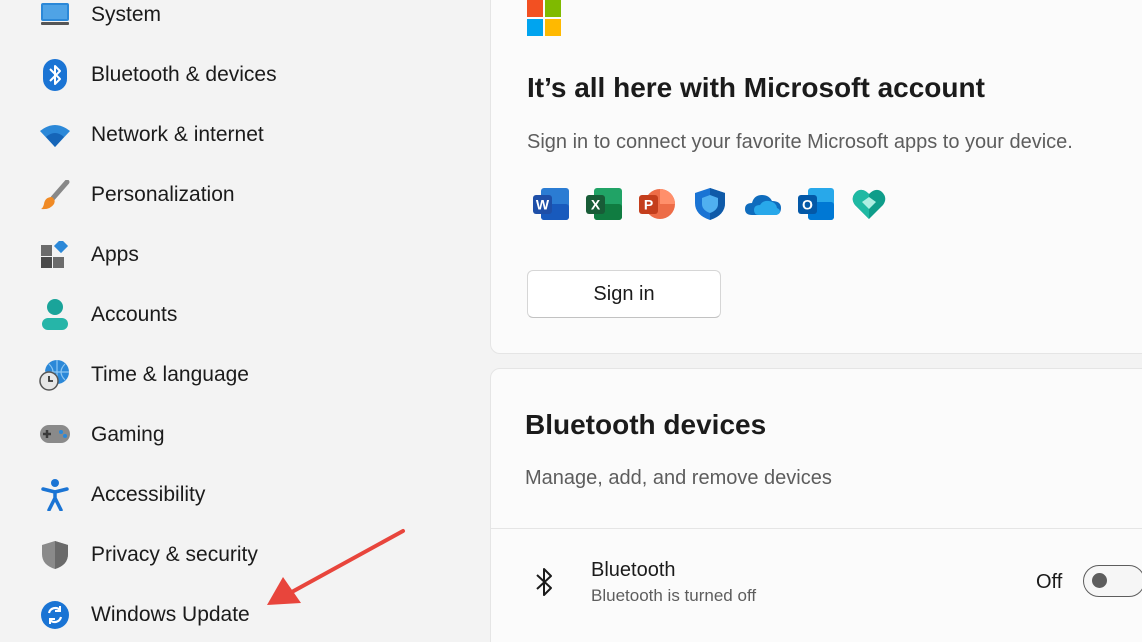 Image resolution: width=1142 pixels, height=642 pixels. I want to click on refresh-icon, so click(55, 615).